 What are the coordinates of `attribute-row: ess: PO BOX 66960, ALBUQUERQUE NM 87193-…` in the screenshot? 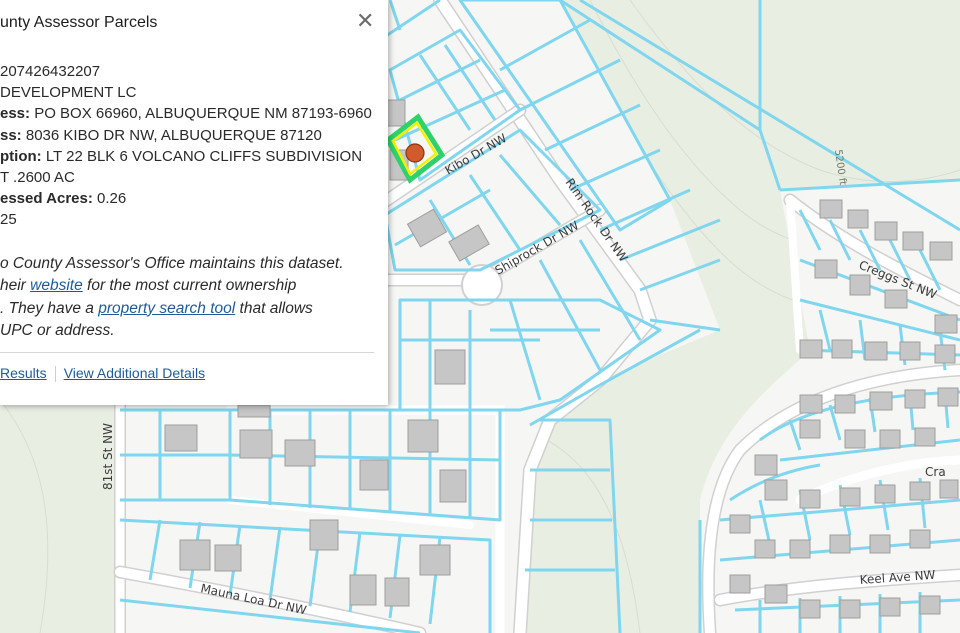 It's located at (186, 114).